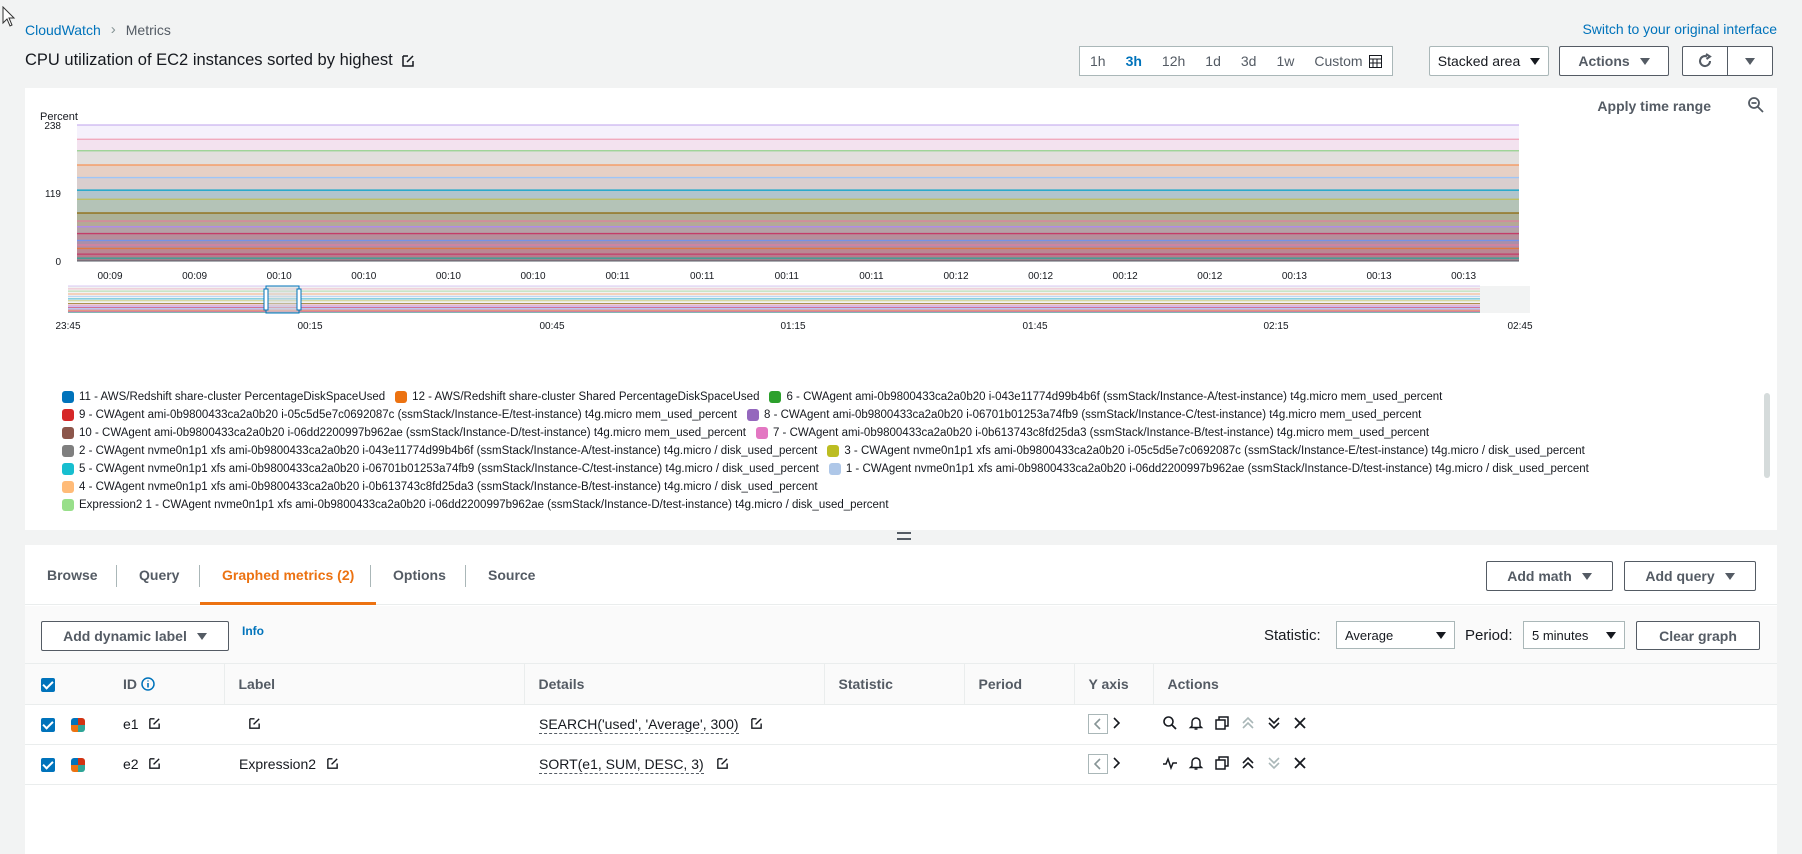 This screenshot has height=854, width=1802. I want to click on tab-options: Options, so click(419, 575).